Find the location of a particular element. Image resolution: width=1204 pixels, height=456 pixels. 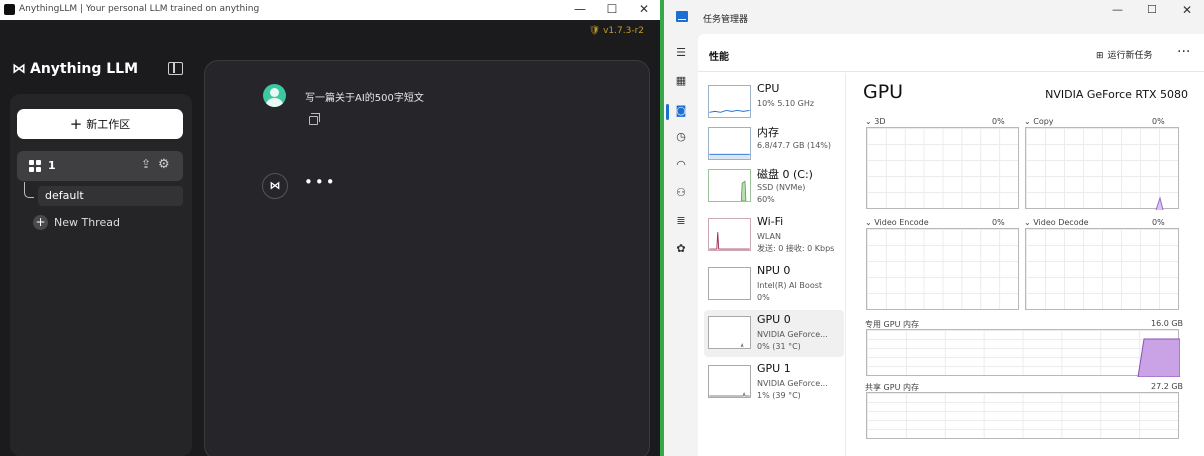

new-thread-button: + New Thread is located at coordinates (76, 222).